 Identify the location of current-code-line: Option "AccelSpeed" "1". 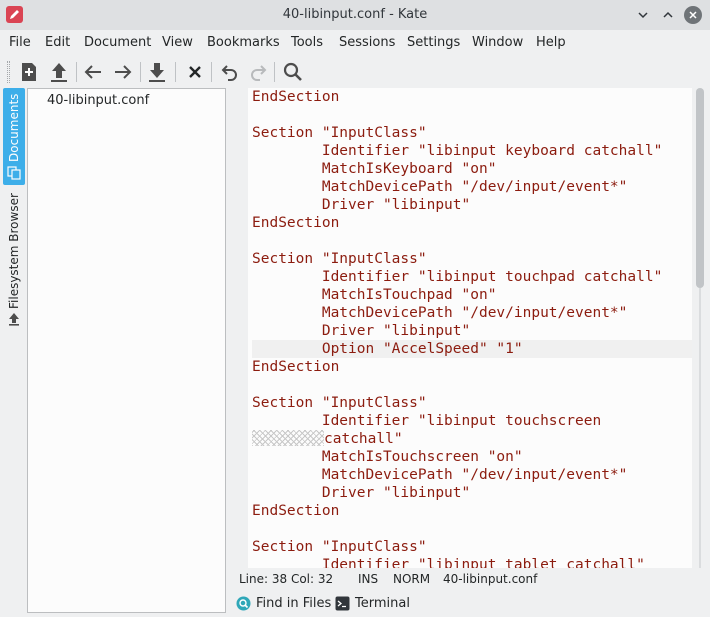
(472, 349).